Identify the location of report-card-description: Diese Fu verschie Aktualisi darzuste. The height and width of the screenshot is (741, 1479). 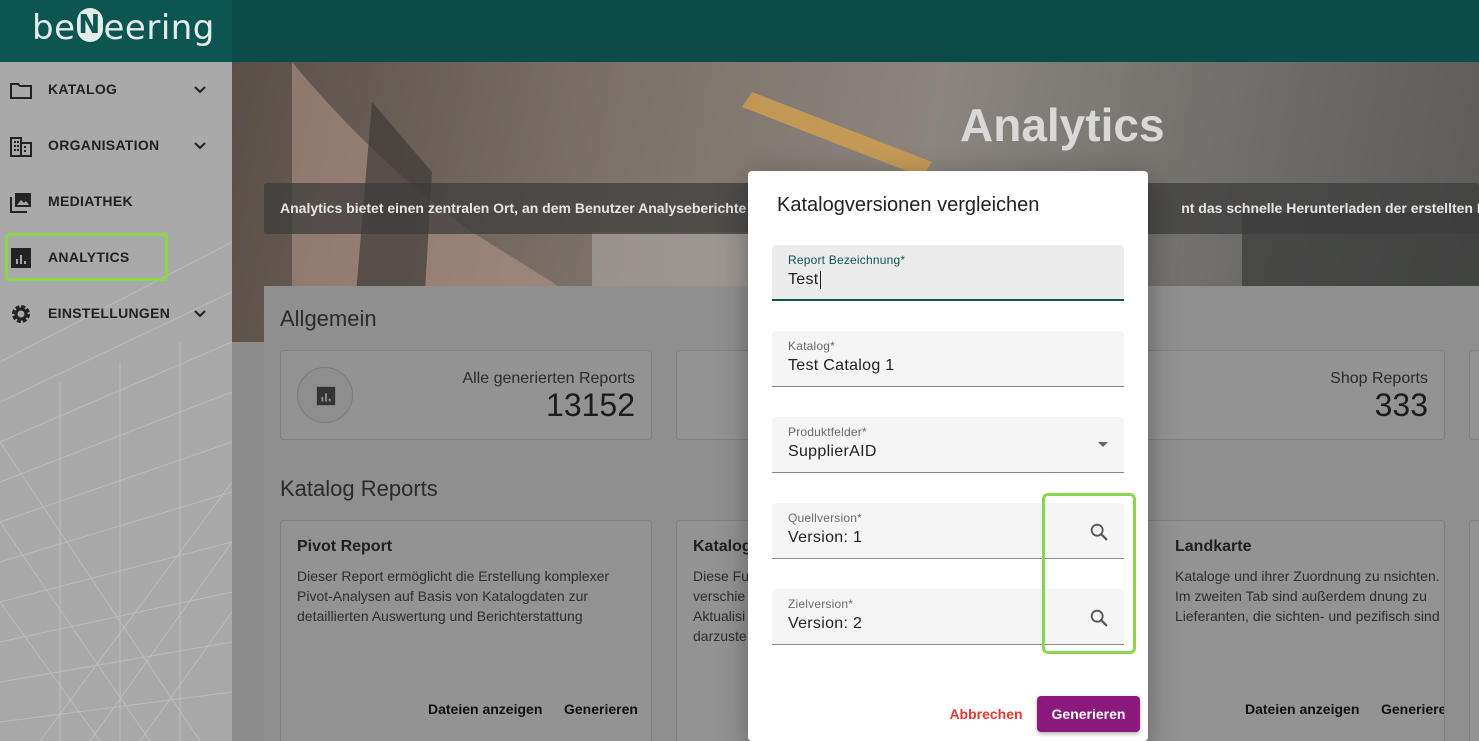
(721, 606).